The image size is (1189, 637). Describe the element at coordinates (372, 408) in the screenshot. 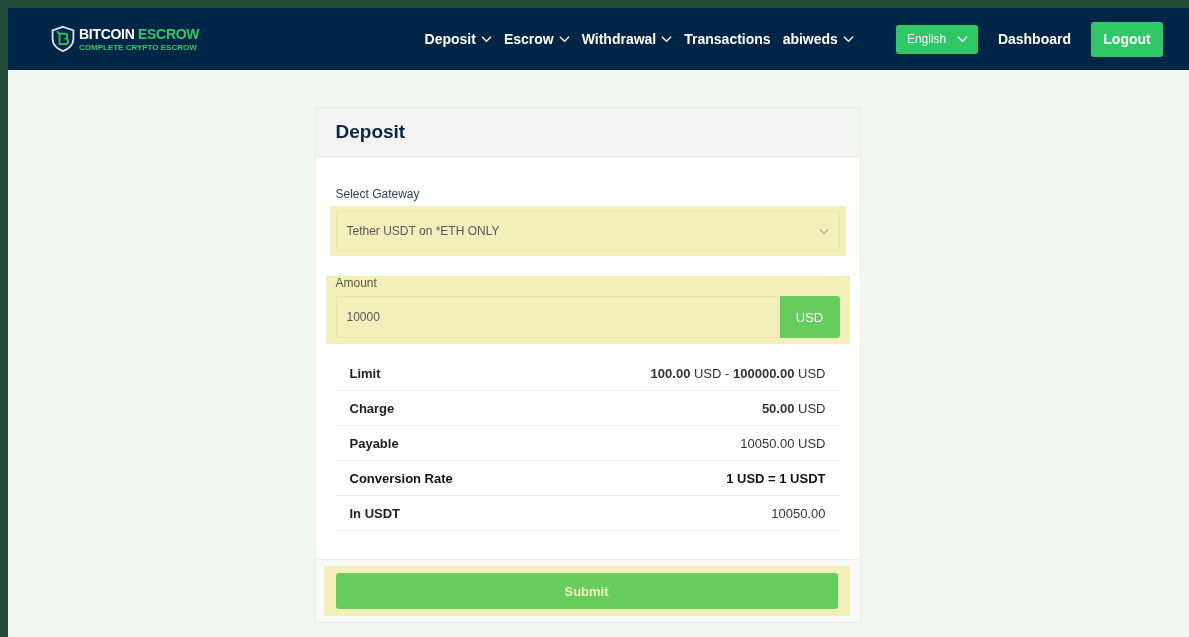

I see `row-label: Charge` at that location.